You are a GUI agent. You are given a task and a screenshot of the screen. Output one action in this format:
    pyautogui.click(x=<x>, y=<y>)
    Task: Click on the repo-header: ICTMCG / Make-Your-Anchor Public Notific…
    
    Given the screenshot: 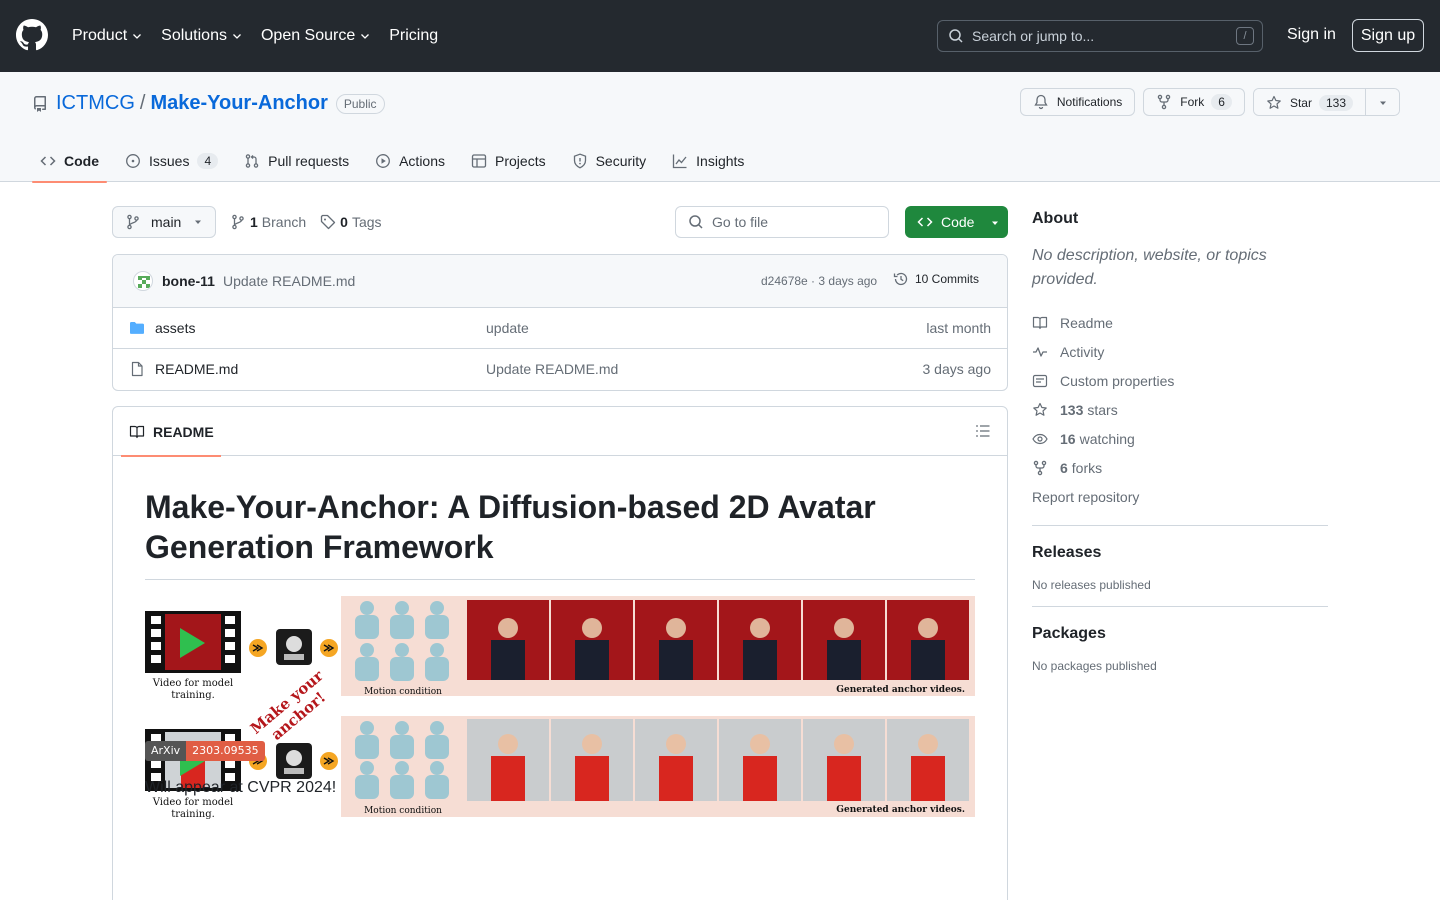 What is the action you would take?
    pyautogui.click(x=720, y=127)
    